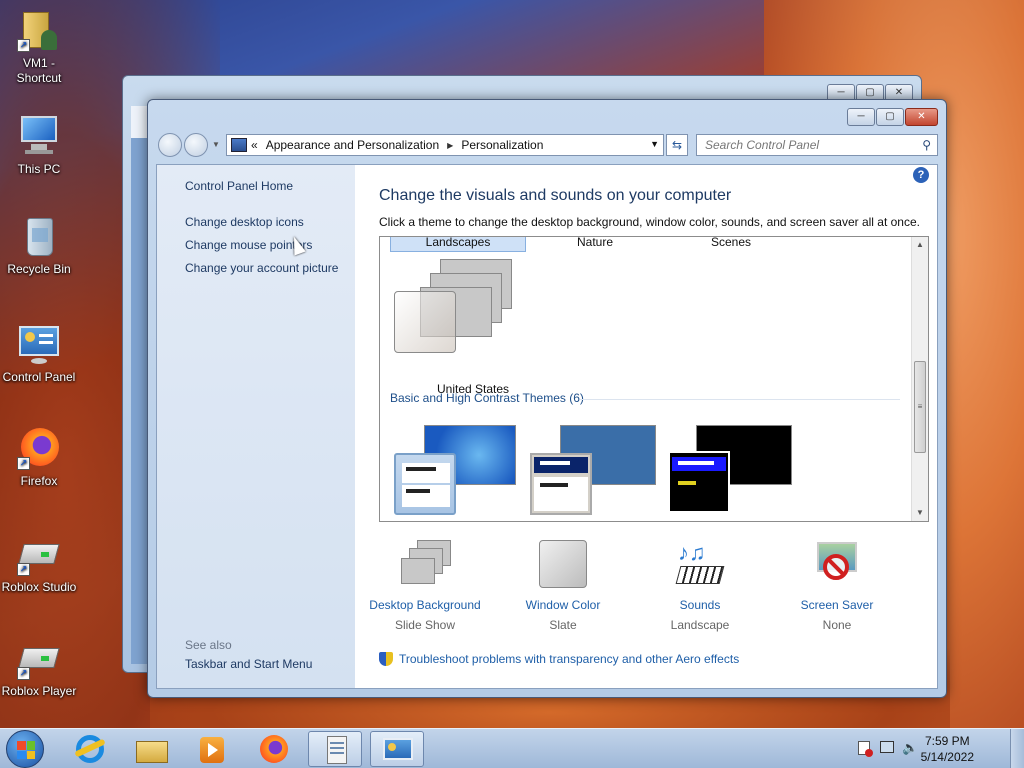 The image size is (1024, 768). I want to click on themes-scrollbar: ▲ ≡ ▼, so click(919, 379).